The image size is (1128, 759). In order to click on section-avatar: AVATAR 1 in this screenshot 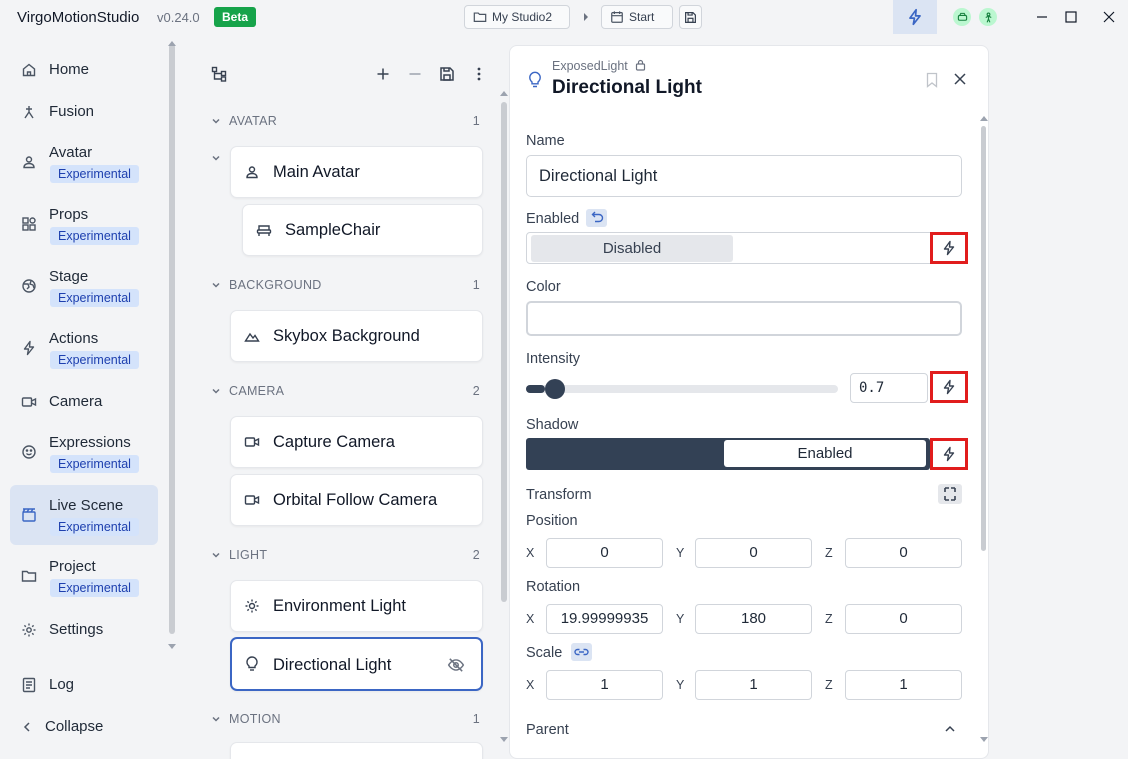, I will do `click(345, 122)`.